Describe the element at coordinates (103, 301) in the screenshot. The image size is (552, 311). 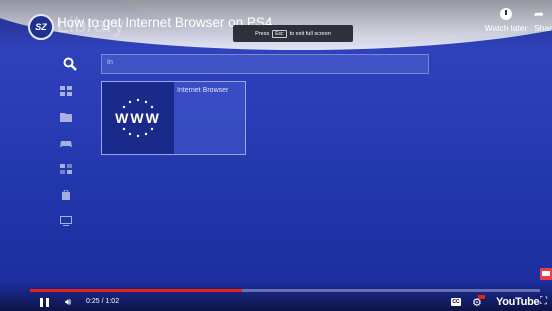
I see `time-display: 0:25 / 1:02` at that location.